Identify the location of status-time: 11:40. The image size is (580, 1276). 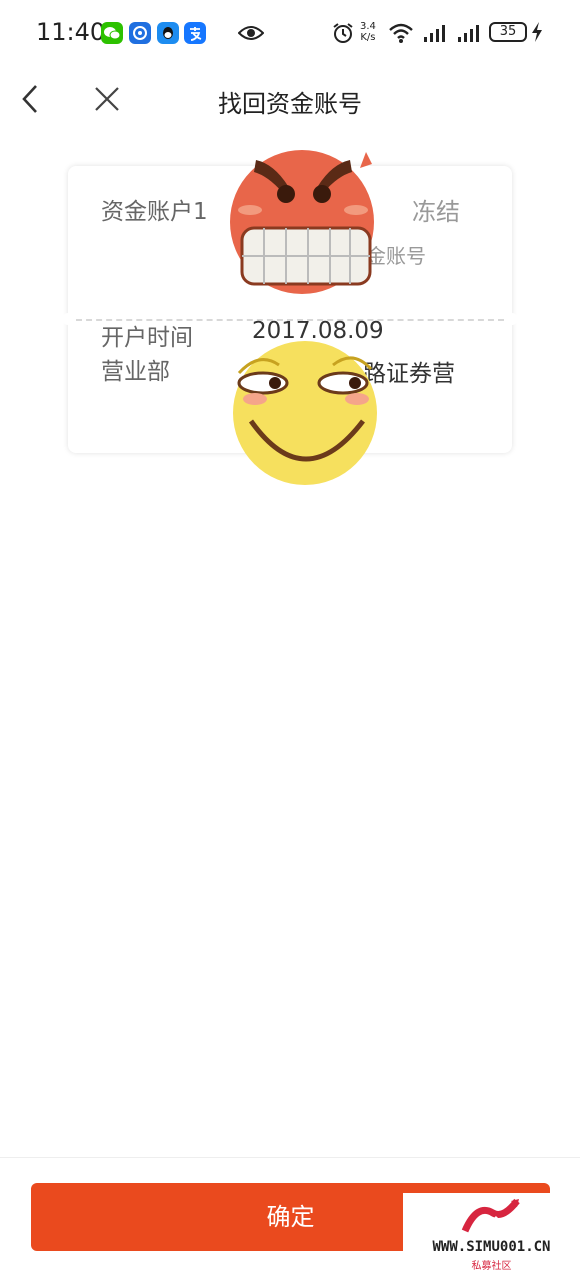
(71, 32).